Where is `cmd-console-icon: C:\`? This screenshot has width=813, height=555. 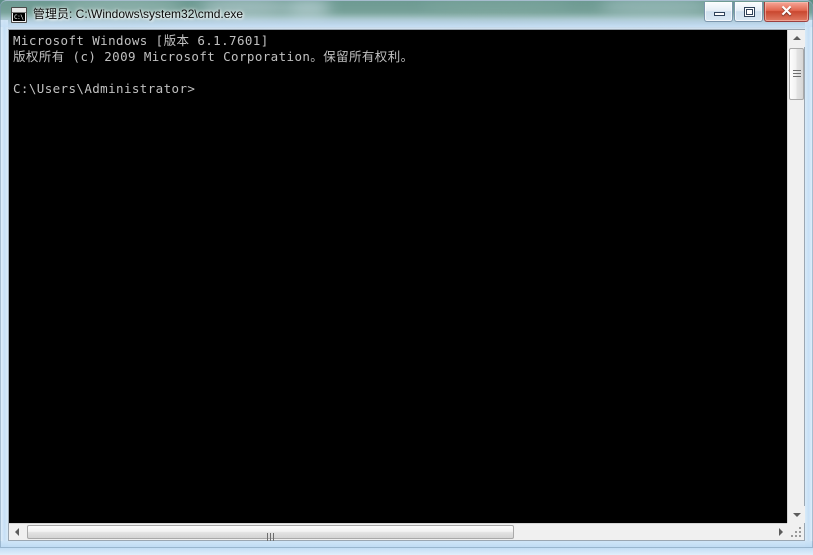 cmd-console-icon: C:\ is located at coordinates (19, 15).